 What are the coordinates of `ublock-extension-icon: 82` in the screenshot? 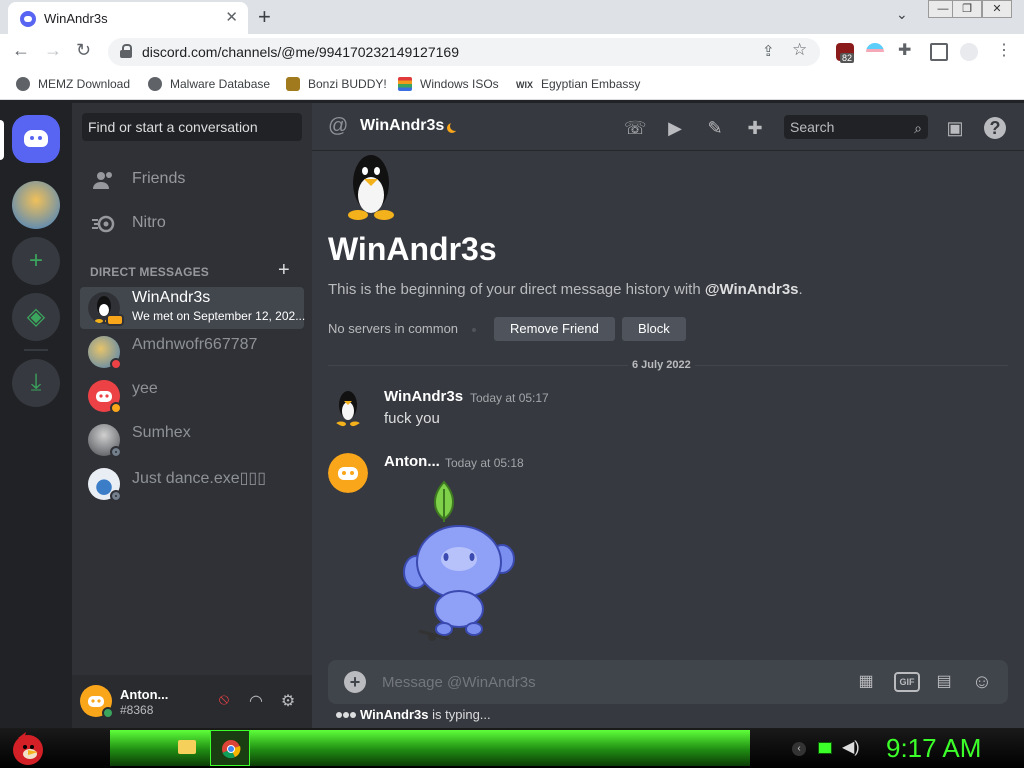 It's located at (845, 53).